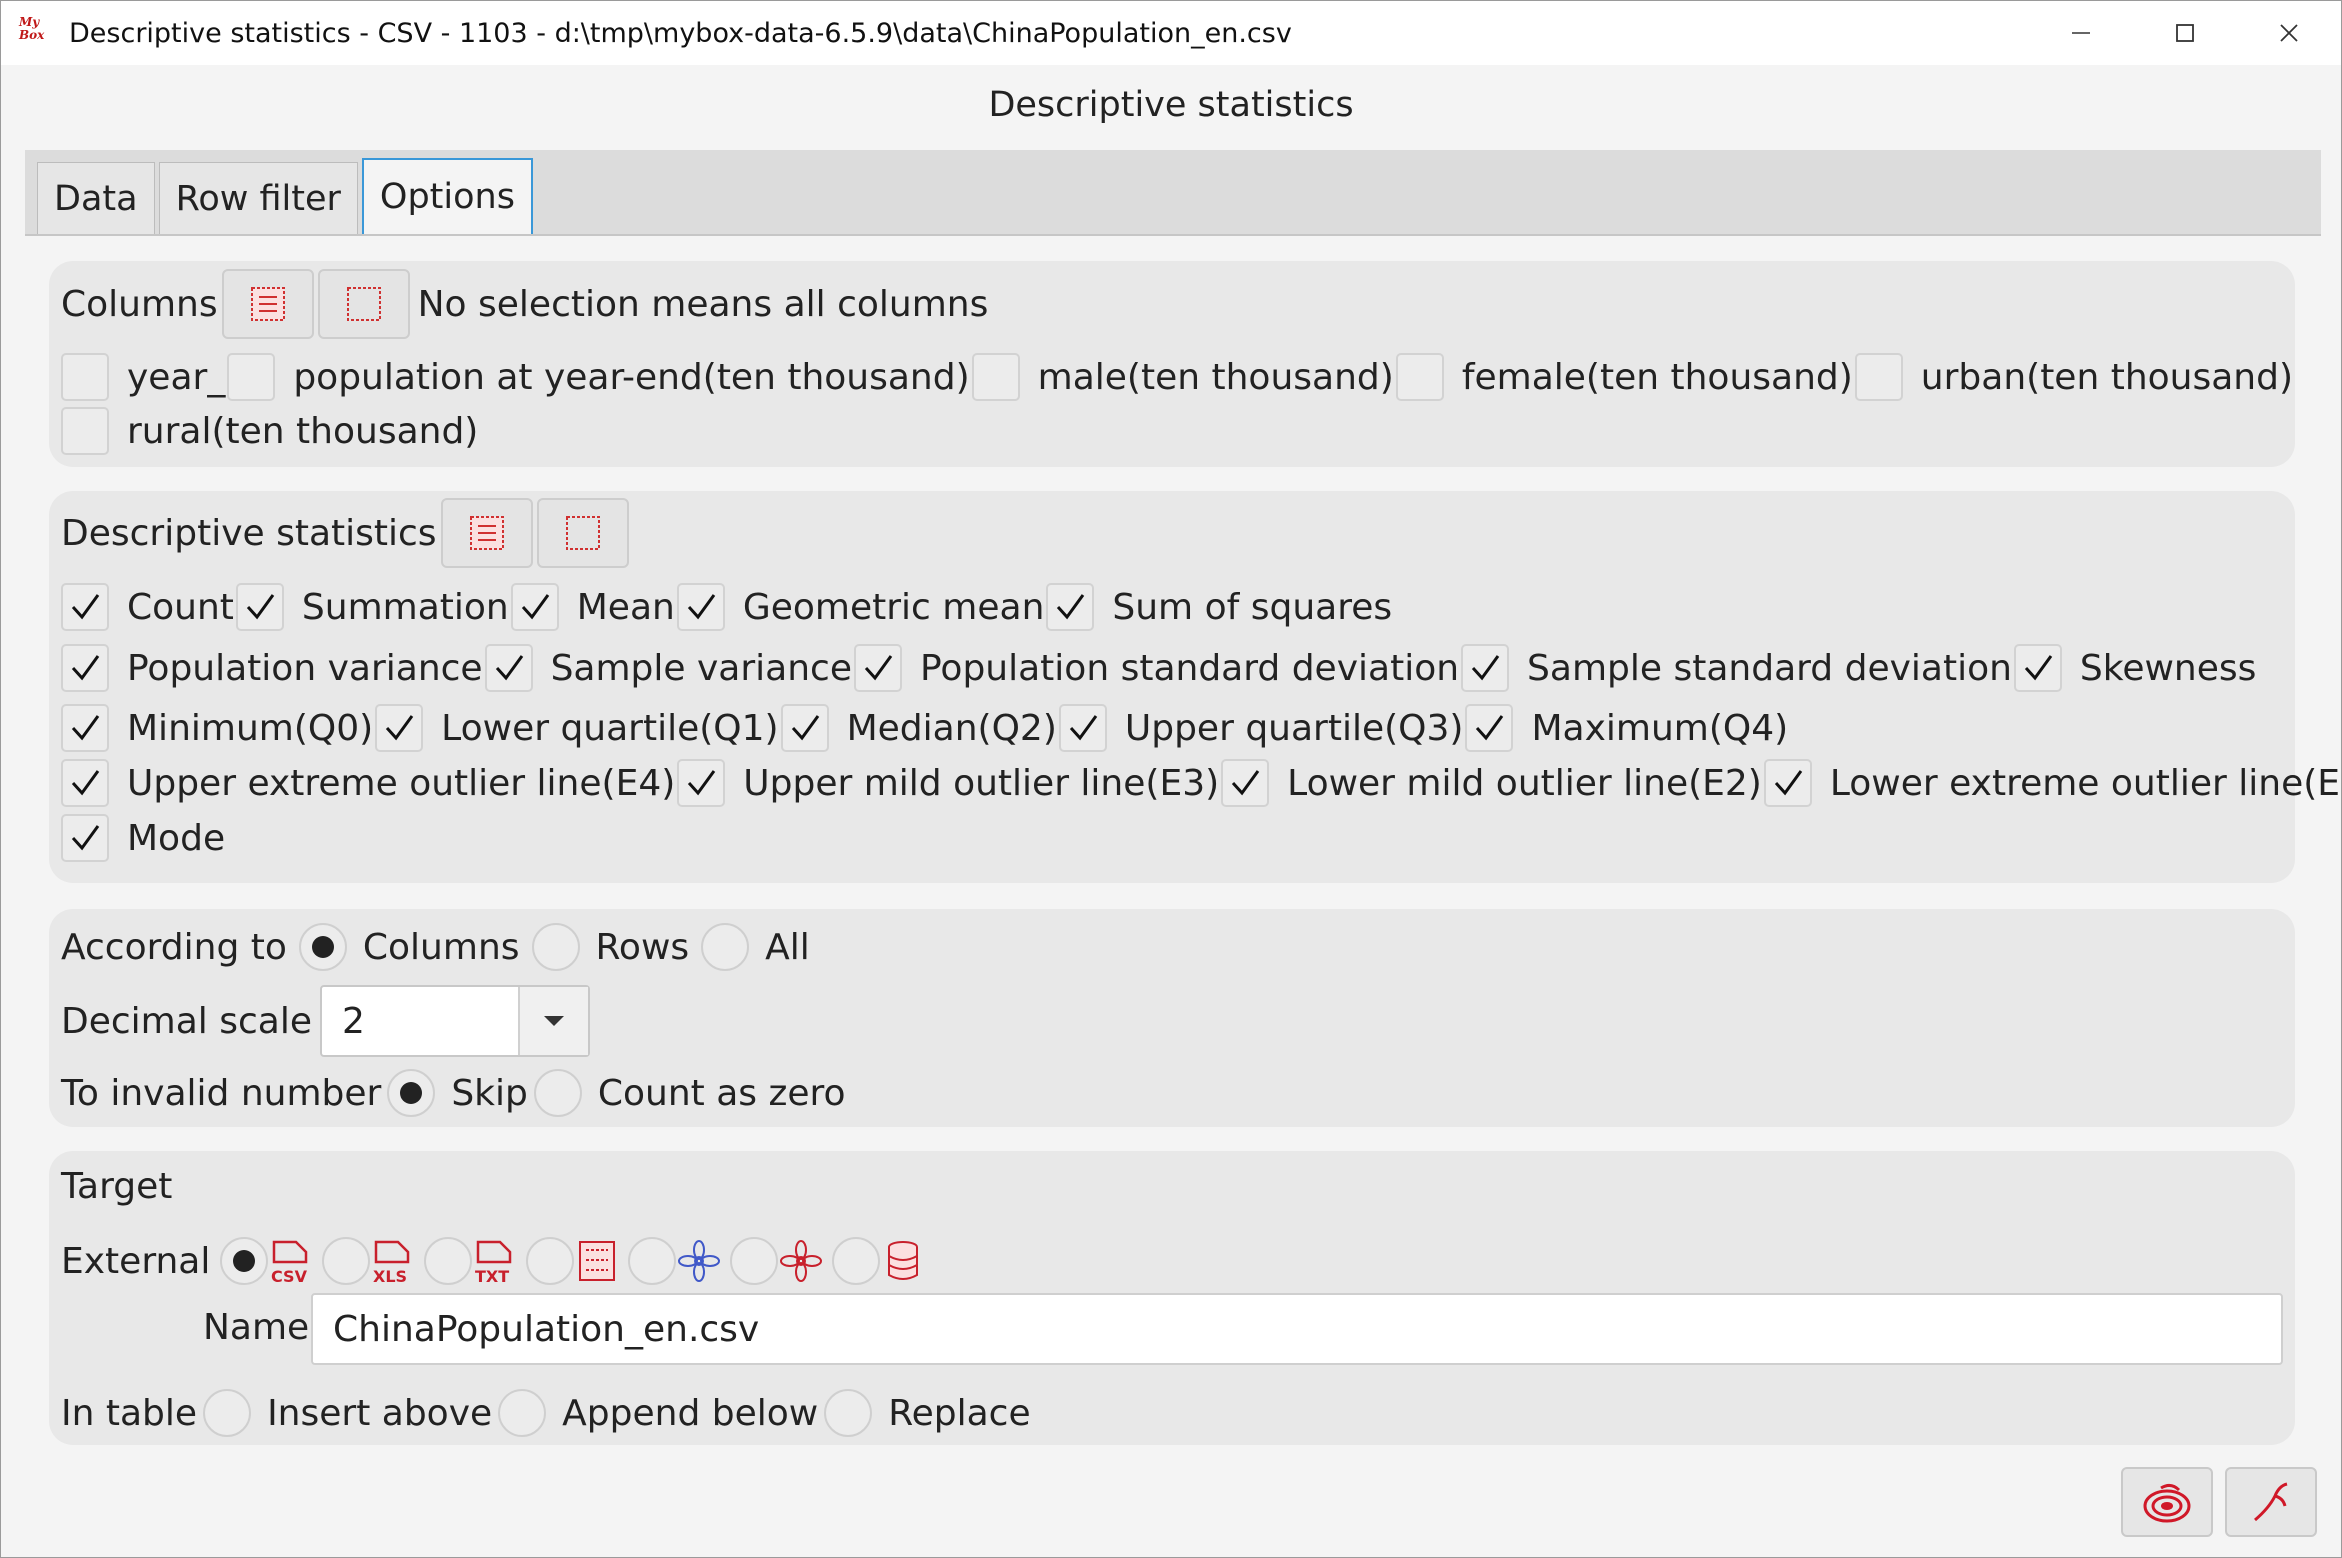  I want to click on stat-checkbox-item: Upper extreme outlier line(E4), so click(369, 783).